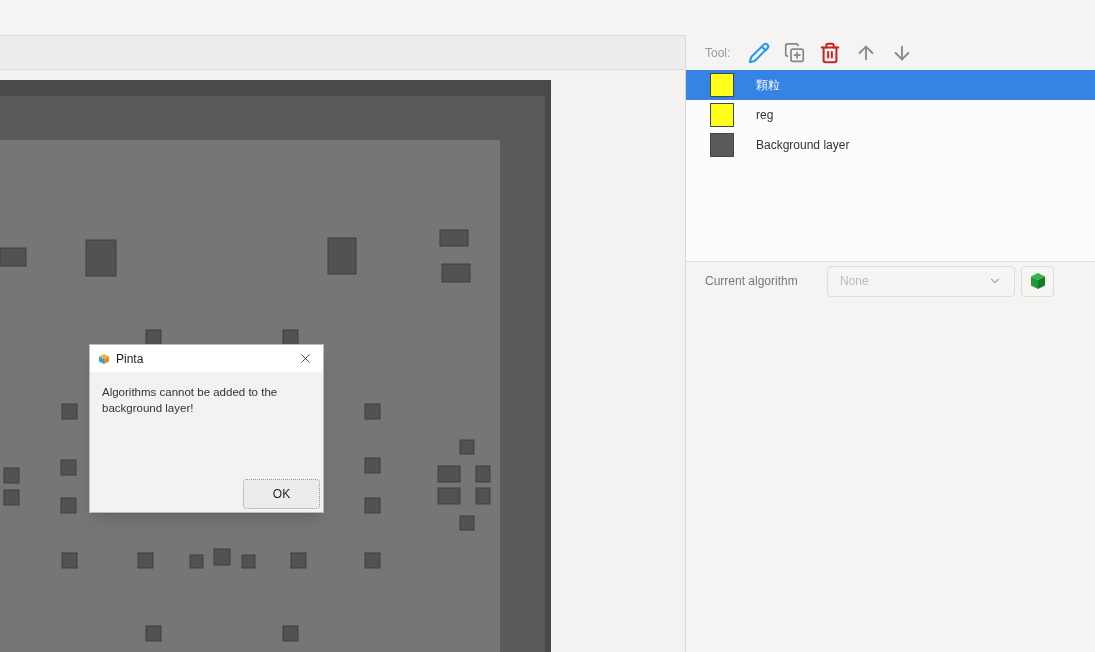 The image size is (1095, 652). Describe the element at coordinates (190, 400) in the screenshot. I see `dialog-message: Algorithms cannot be added to the background layer!` at that location.